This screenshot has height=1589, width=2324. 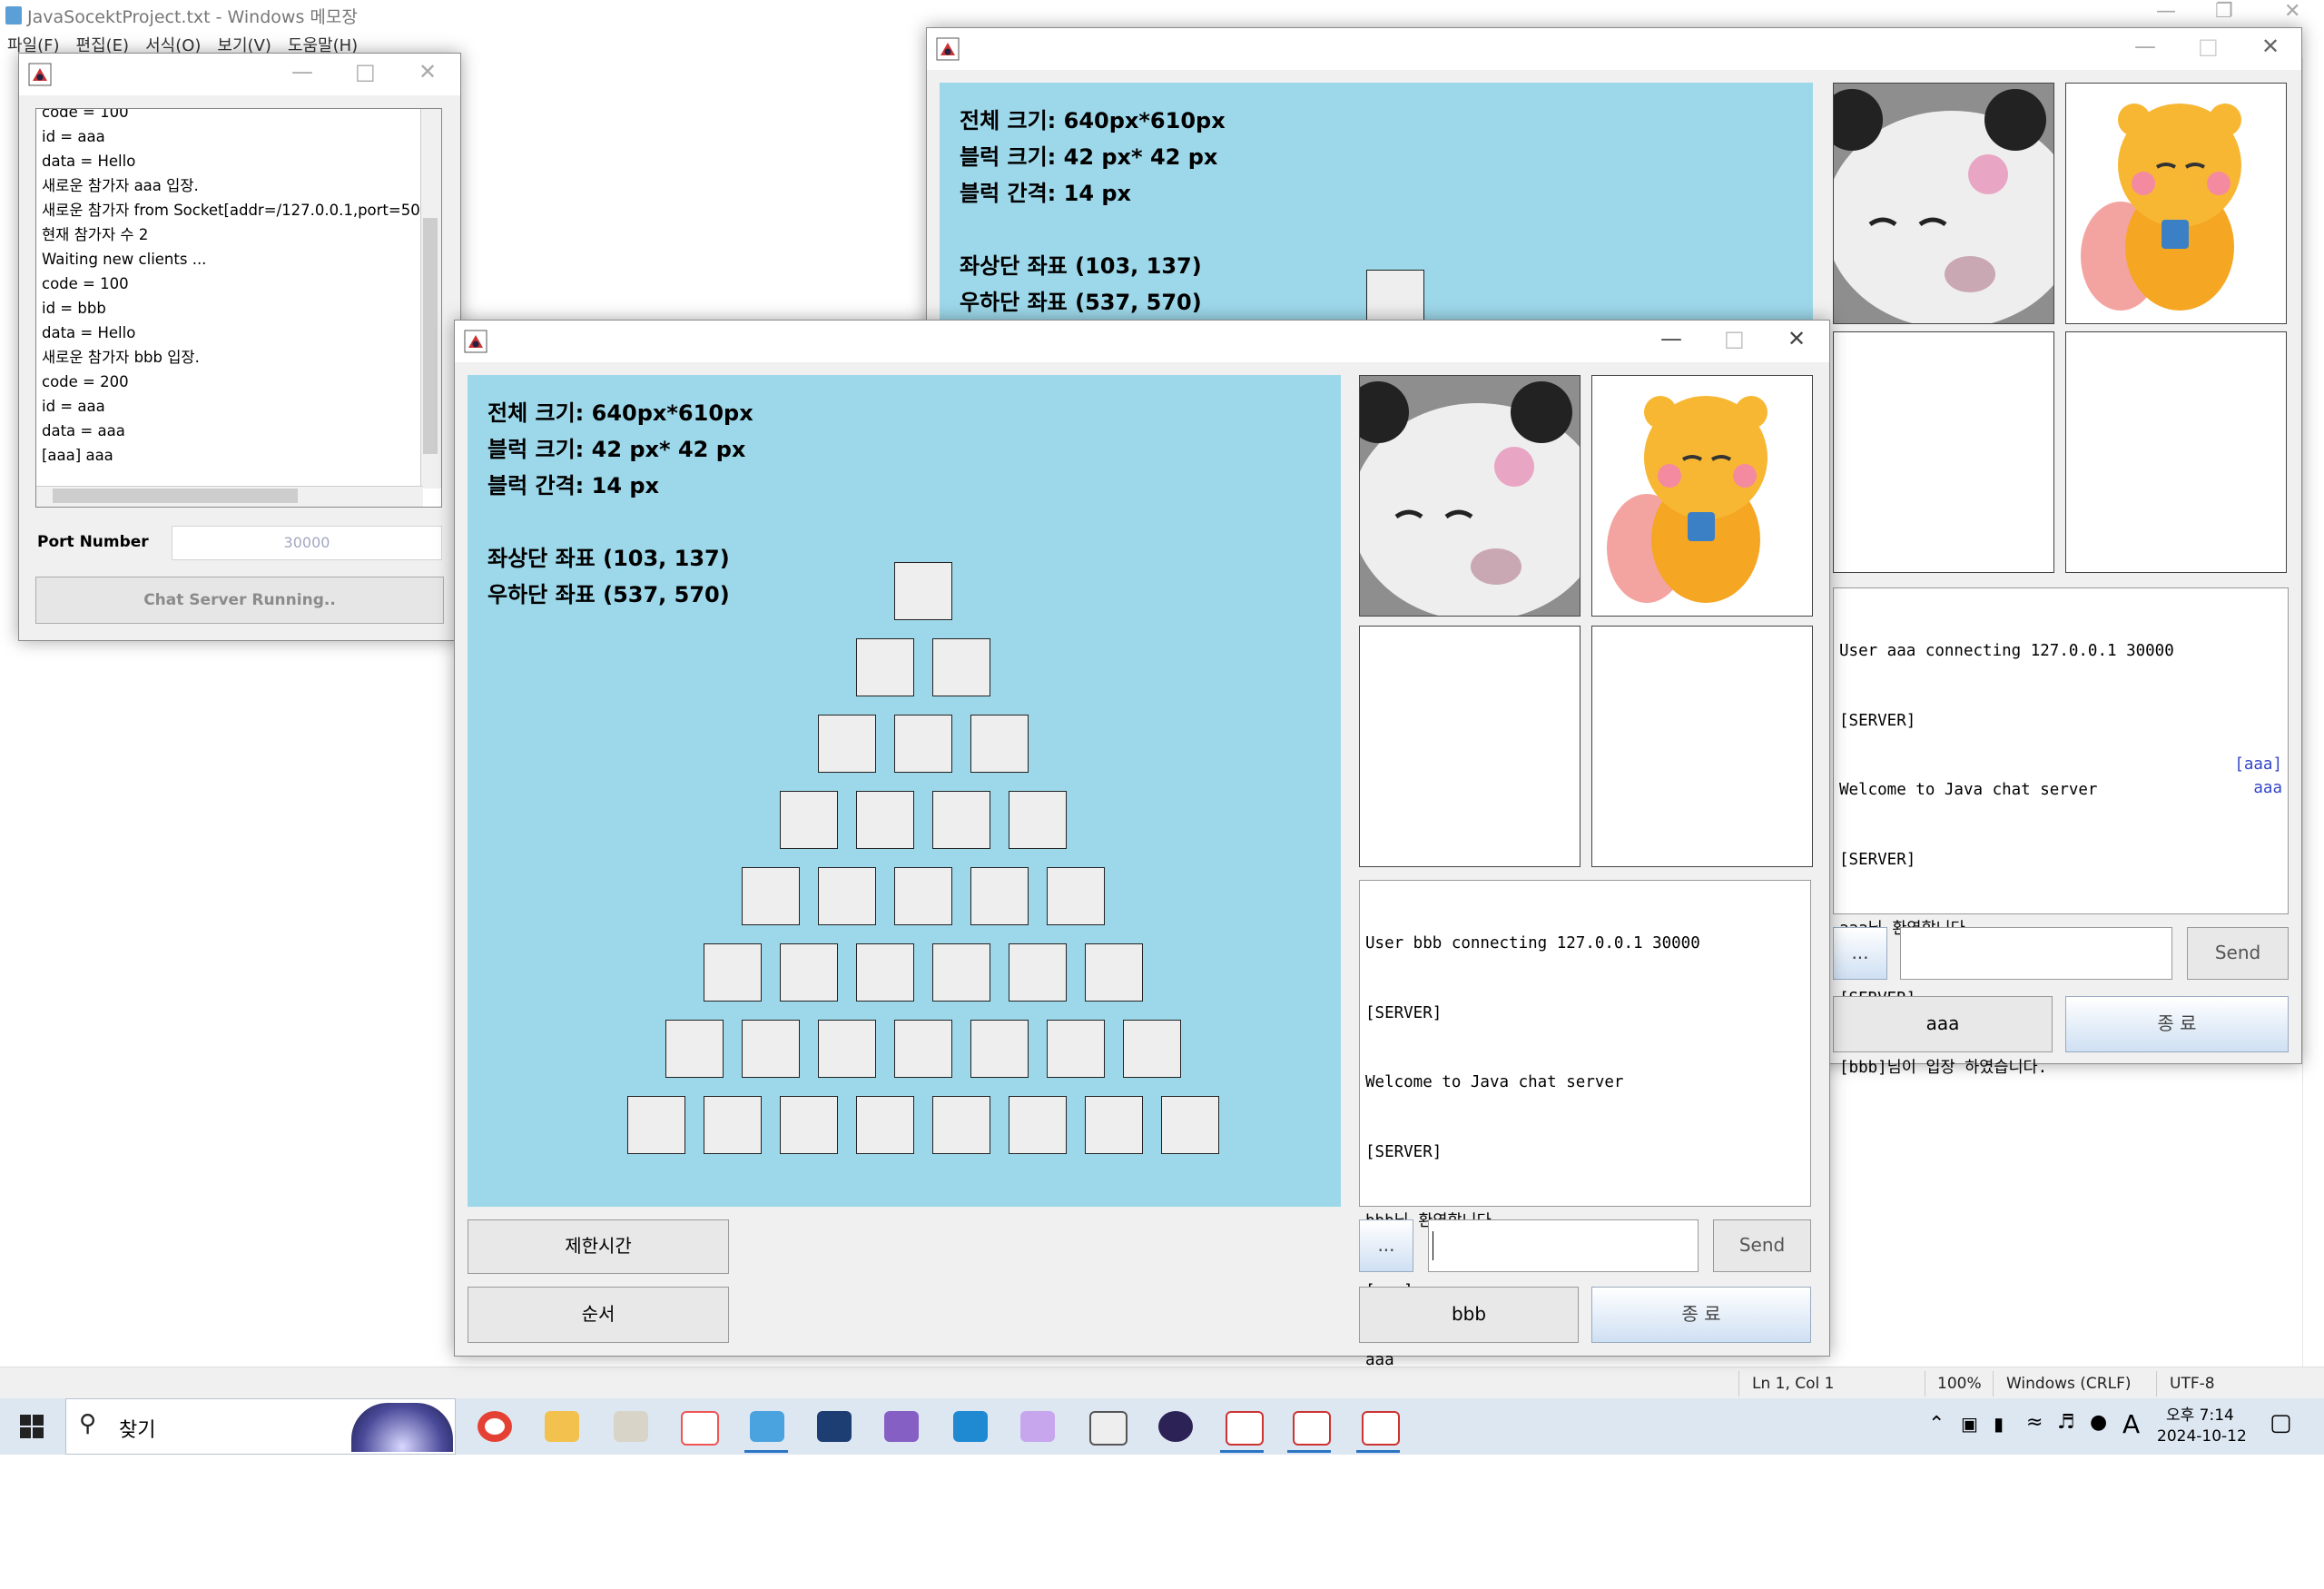 I want to click on chat-line: User bbb connecting 127.0.0.1 30000, so click(x=1532, y=943).